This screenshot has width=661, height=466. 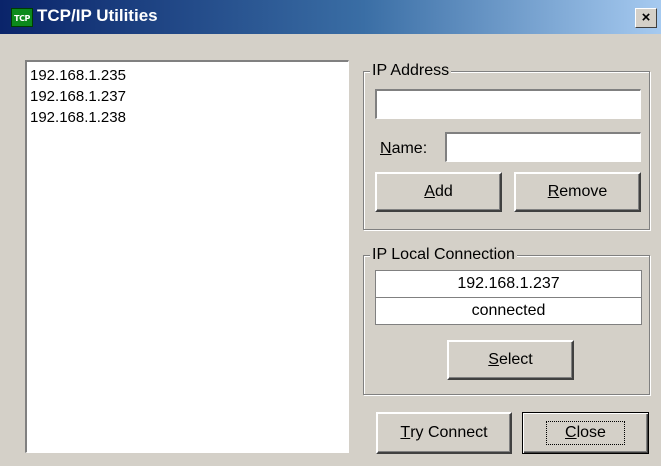 What do you see at coordinates (404, 148) in the screenshot?
I see `name-label: Name:` at bounding box center [404, 148].